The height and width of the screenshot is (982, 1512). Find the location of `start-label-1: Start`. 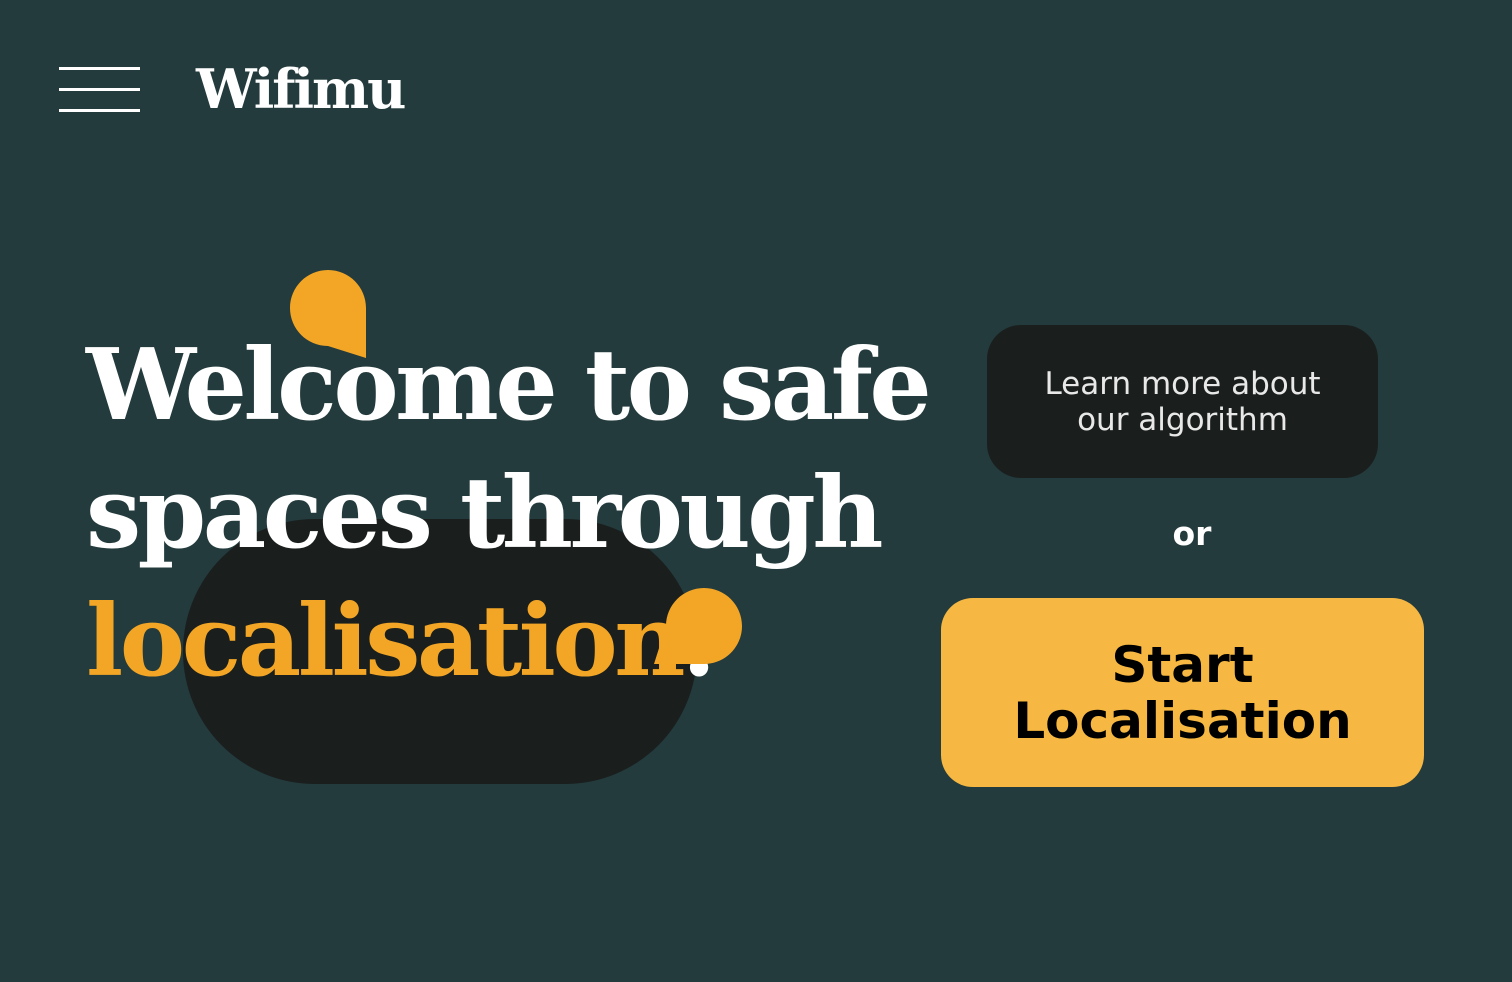

start-label-1: Start is located at coordinates (1182, 664).